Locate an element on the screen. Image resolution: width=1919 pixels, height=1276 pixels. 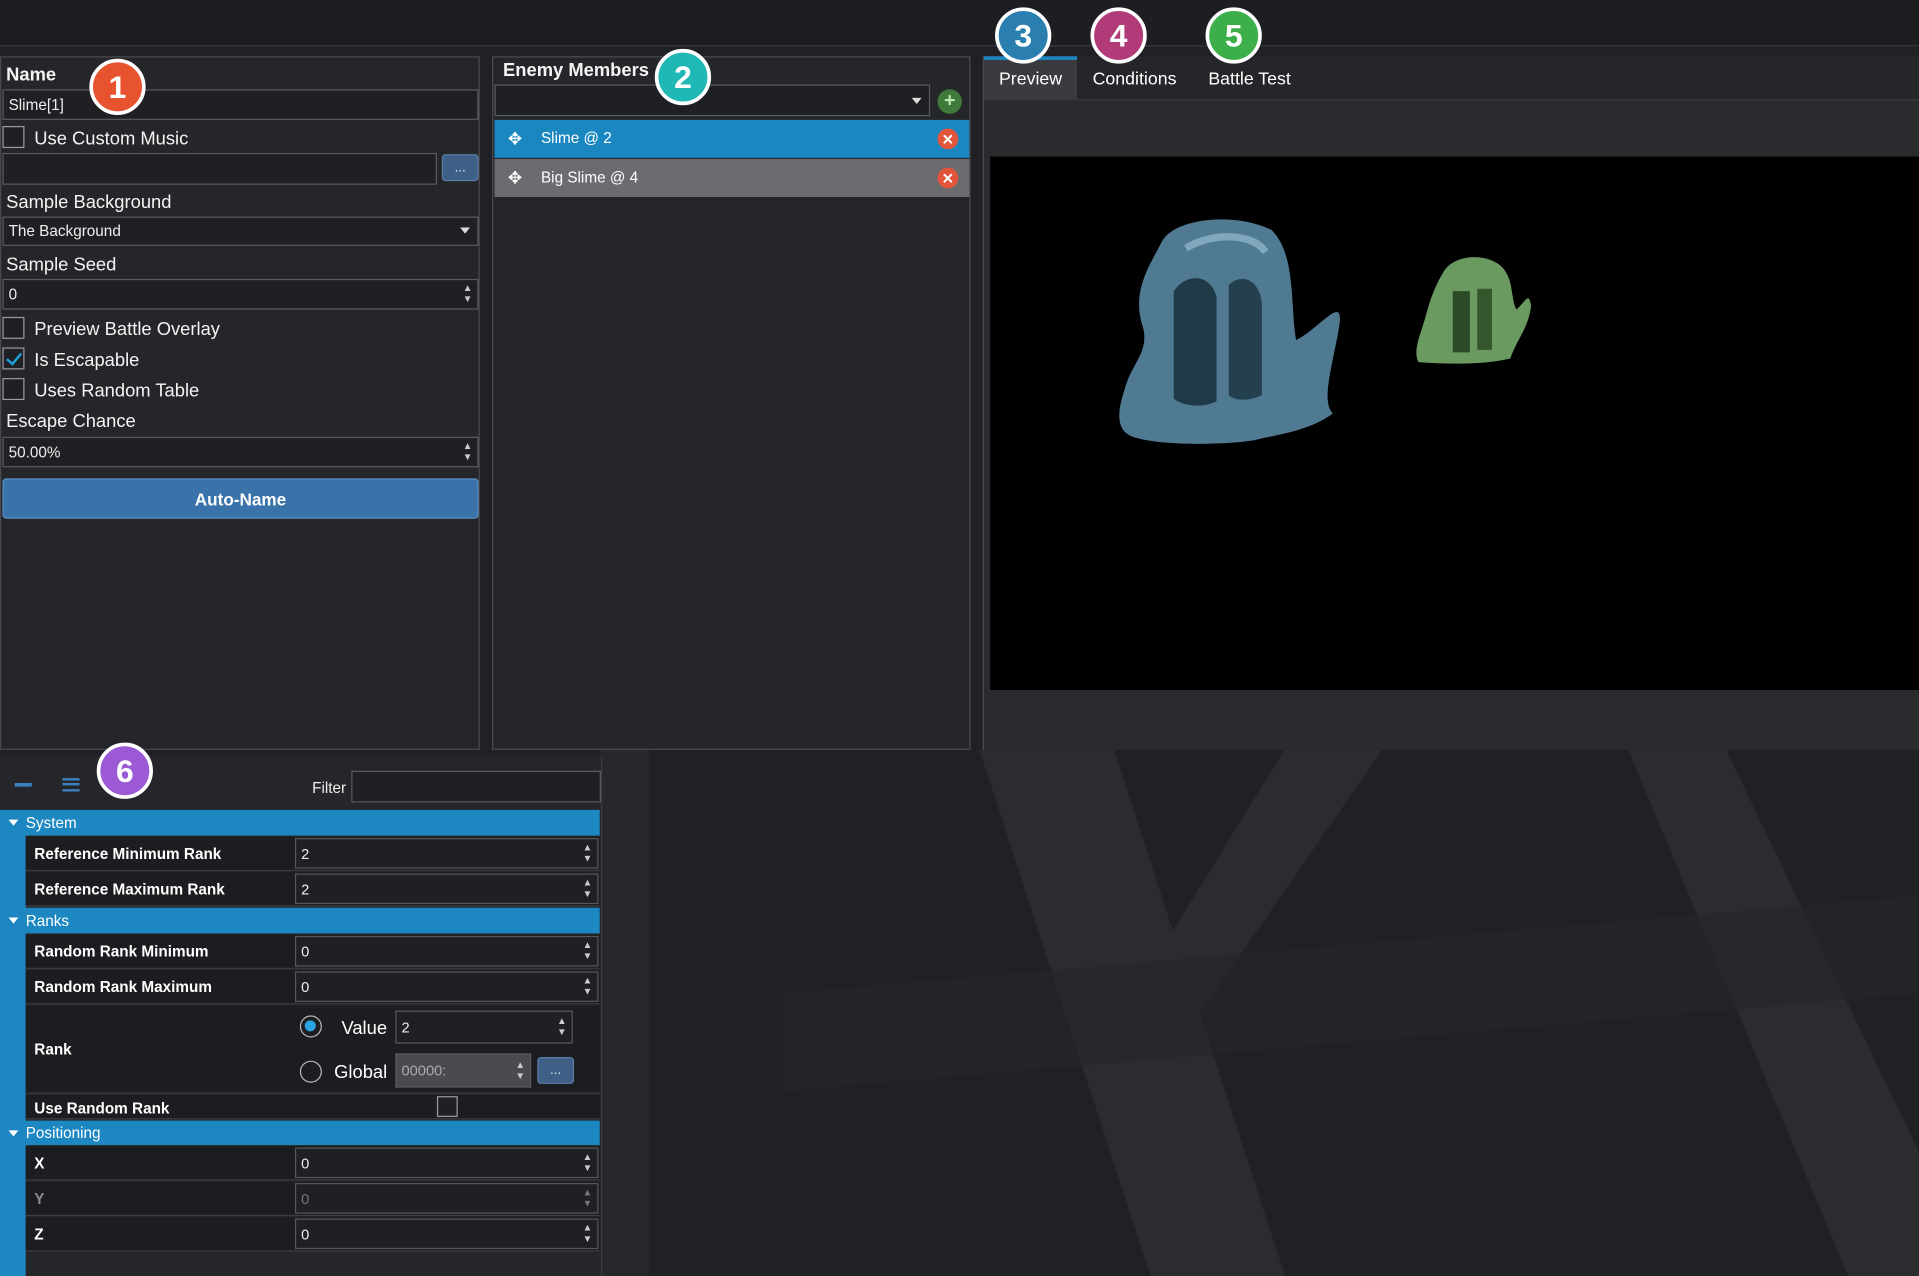
small-slime-sprite is located at coordinates (1474, 310).